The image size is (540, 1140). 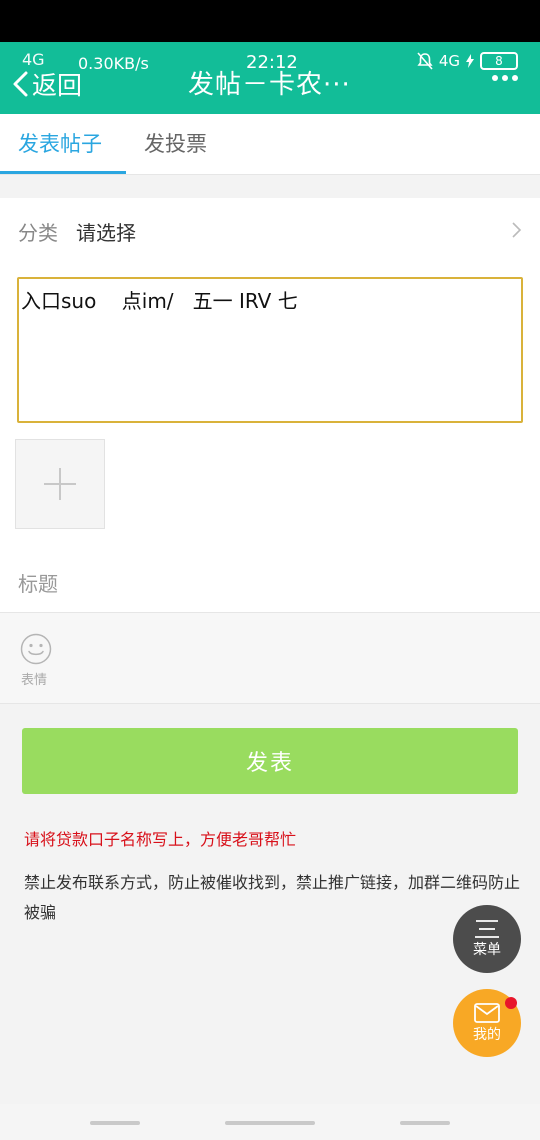 What do you see at coordinates (270, 350) in the screenshot?
I see `content-textarea: 入口suo 点im/ 五一 IRV 七` at bounding box center [270, 350].